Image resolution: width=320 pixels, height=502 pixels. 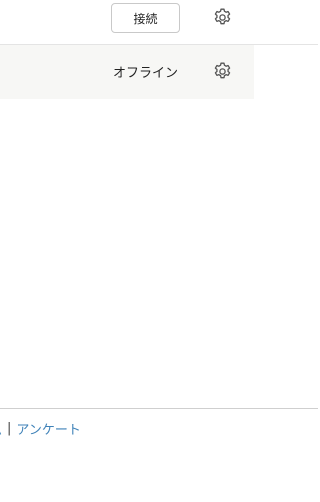 I want to click on account-row-offline: オフライン, so click(x=127, y=72).